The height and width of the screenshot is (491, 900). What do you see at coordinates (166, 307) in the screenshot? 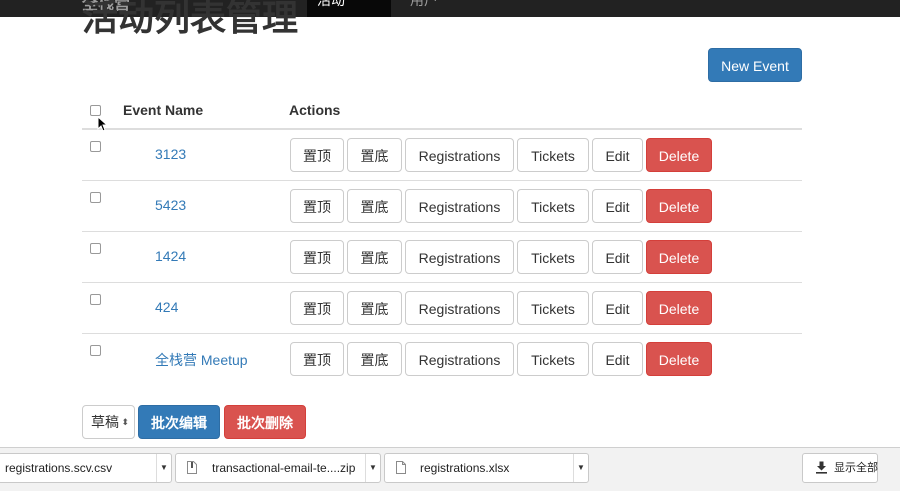
I see `event-name-link: 424` at bounding box center [166, 307].